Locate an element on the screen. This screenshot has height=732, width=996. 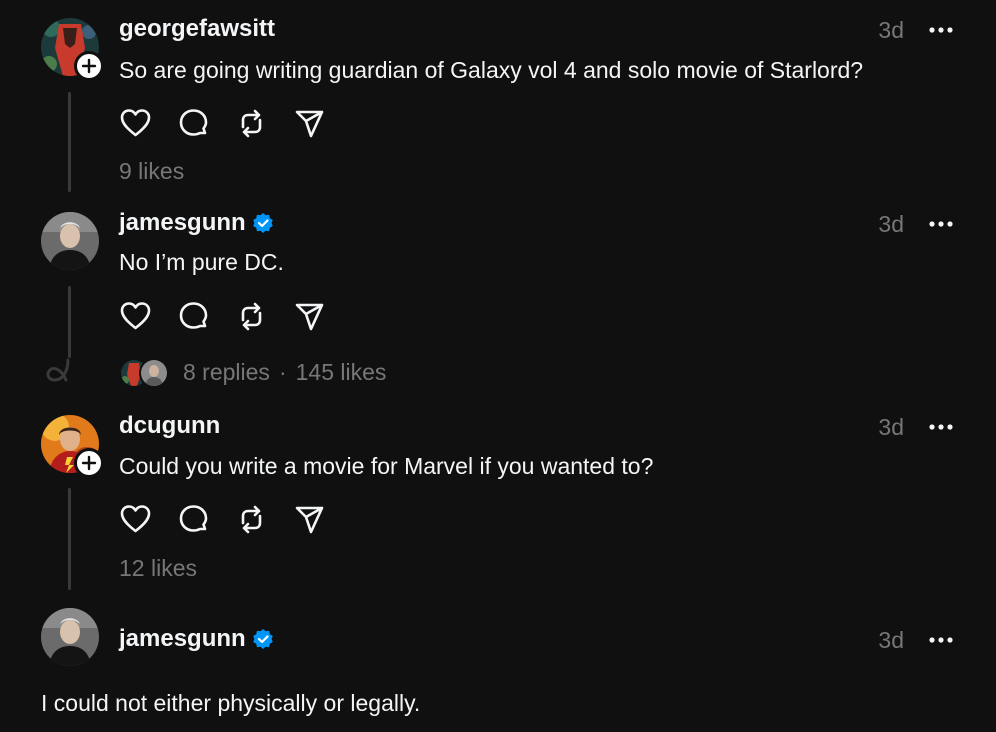
reply-avatars is located at coordinates (145, 373).